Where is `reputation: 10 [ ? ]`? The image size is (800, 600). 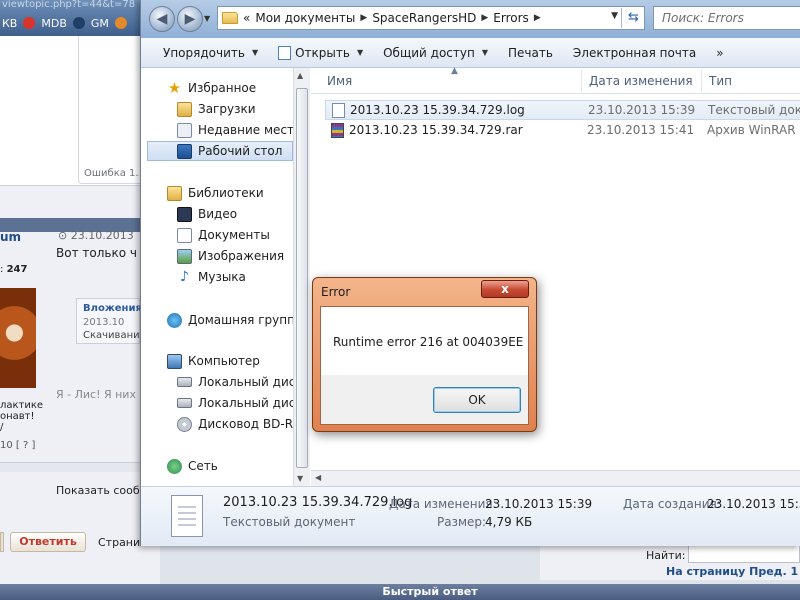
reputation: 10 [ ? ] is located at coordinates (17, 445).